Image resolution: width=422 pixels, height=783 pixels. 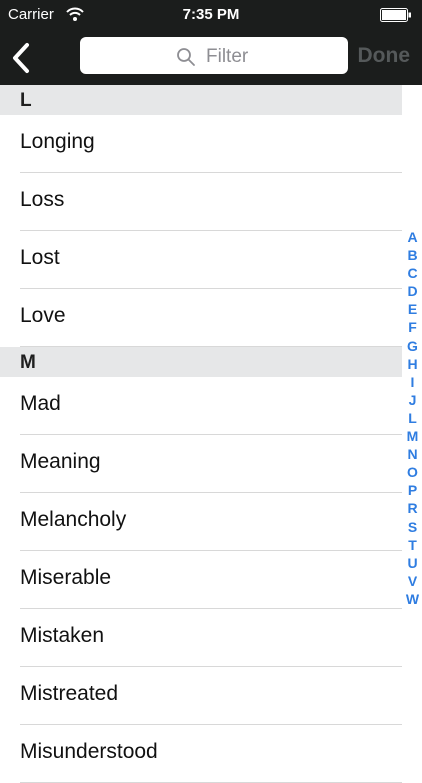 What do you see at coordinates (412, 527) in the screenshot?
I see `index-letter: S` at bounding box center [412, 527].